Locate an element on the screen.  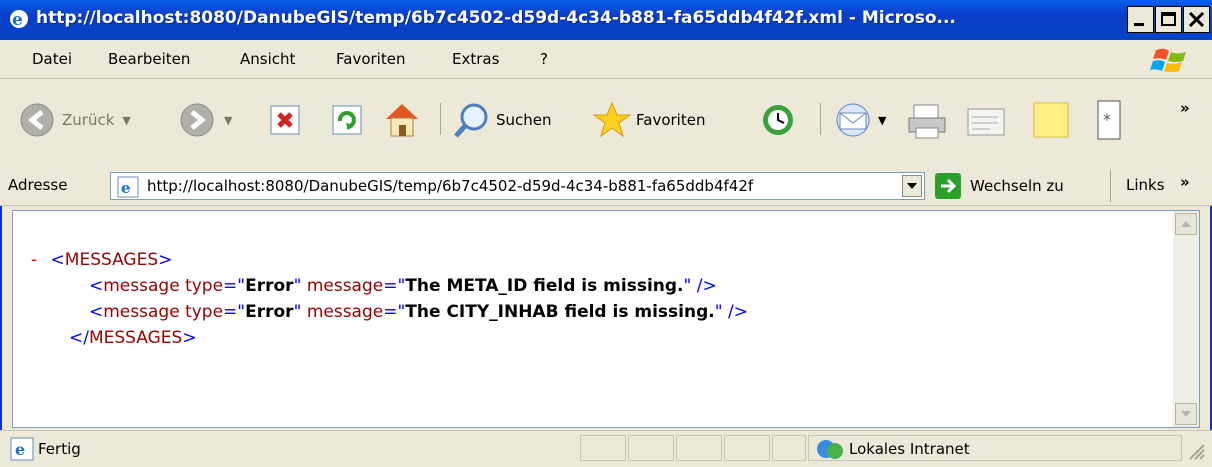
resize-grip-icon is located at coordinates (1196, 451).